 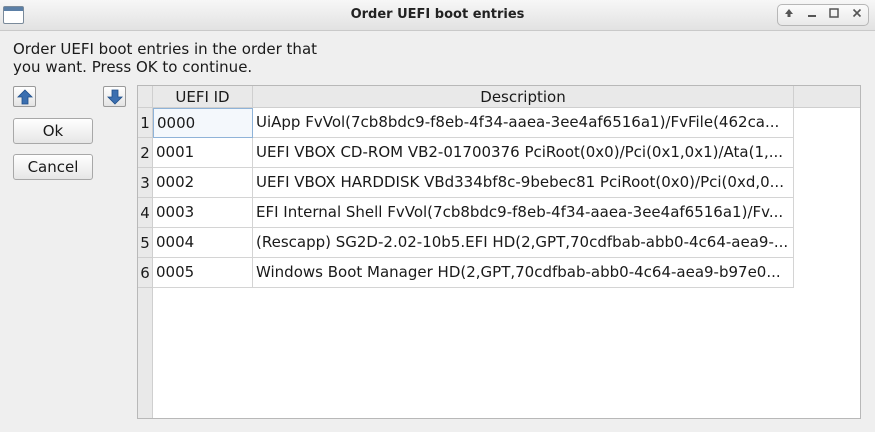 I want to click on move-up-button, so click(x=24, y=96).